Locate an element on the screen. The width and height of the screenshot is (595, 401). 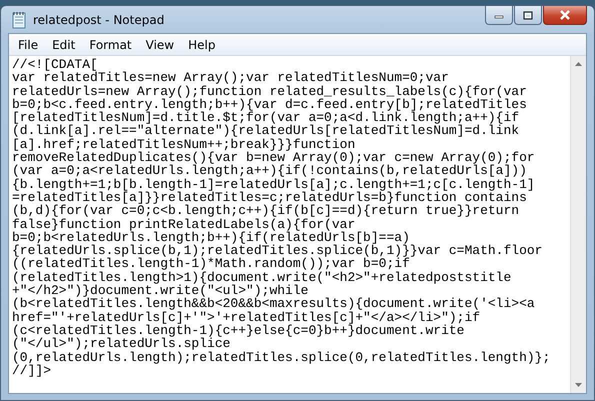
code-line: b=0;b<relatedUrls.length;b++){if(relatedUrls[b]==a) is located at coordinates (211, 237).